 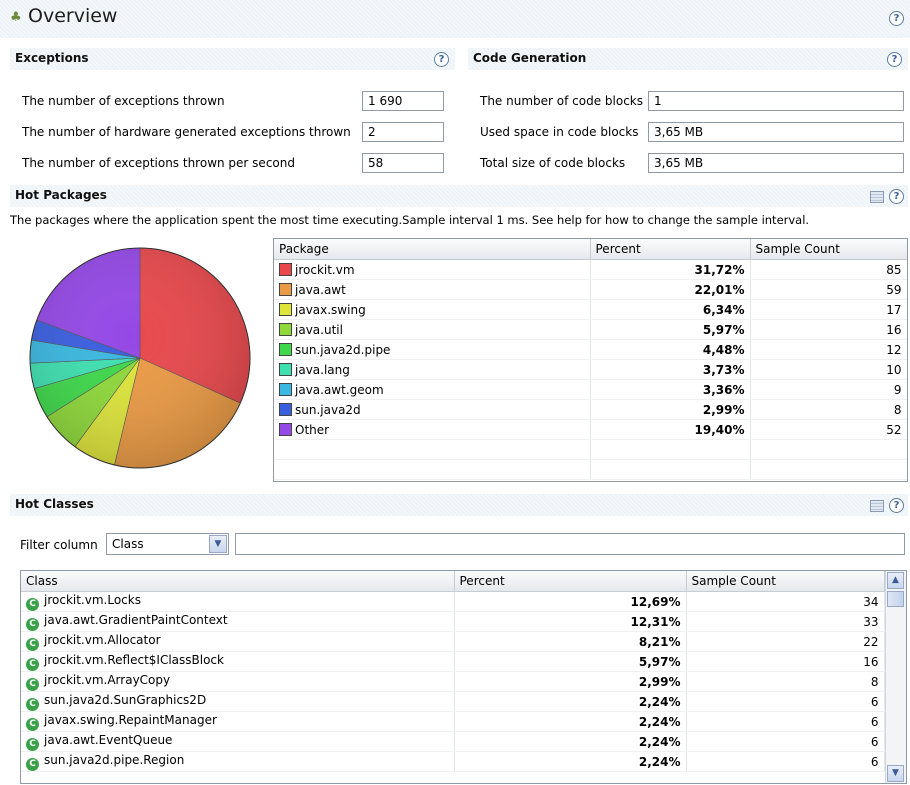 I want to click on filter-column-selected: Class, so click(x=128, y=544).